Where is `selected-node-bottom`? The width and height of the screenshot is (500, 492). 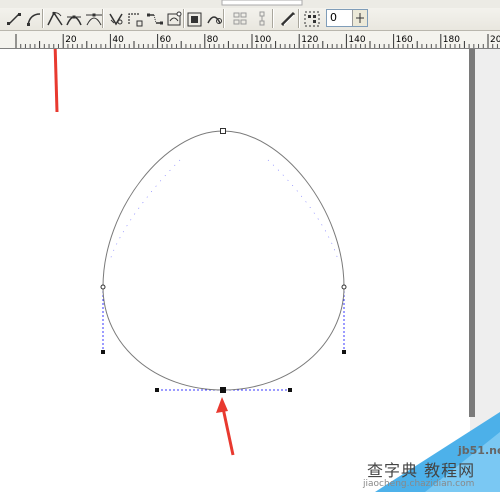
selected-node-bottom is located at coordinates (223, 390).